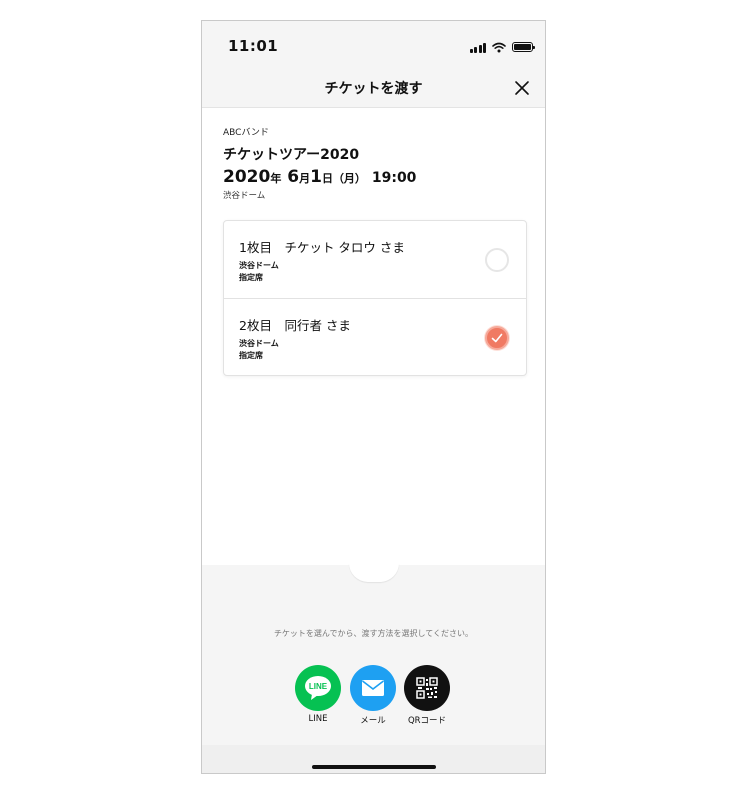 The width and height of the screenshot is (750, 800). I want to click on page-title: チケットを渡す, so click(373, 89).